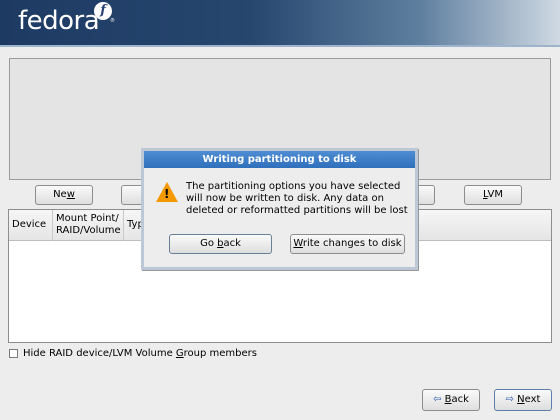 Image resolution: width=560 pixels, height=420 pixels. Describe the element at coordinates (279, 159) in the screenshot. I see `dialog-title: Writing partitioning to disk` at that location.